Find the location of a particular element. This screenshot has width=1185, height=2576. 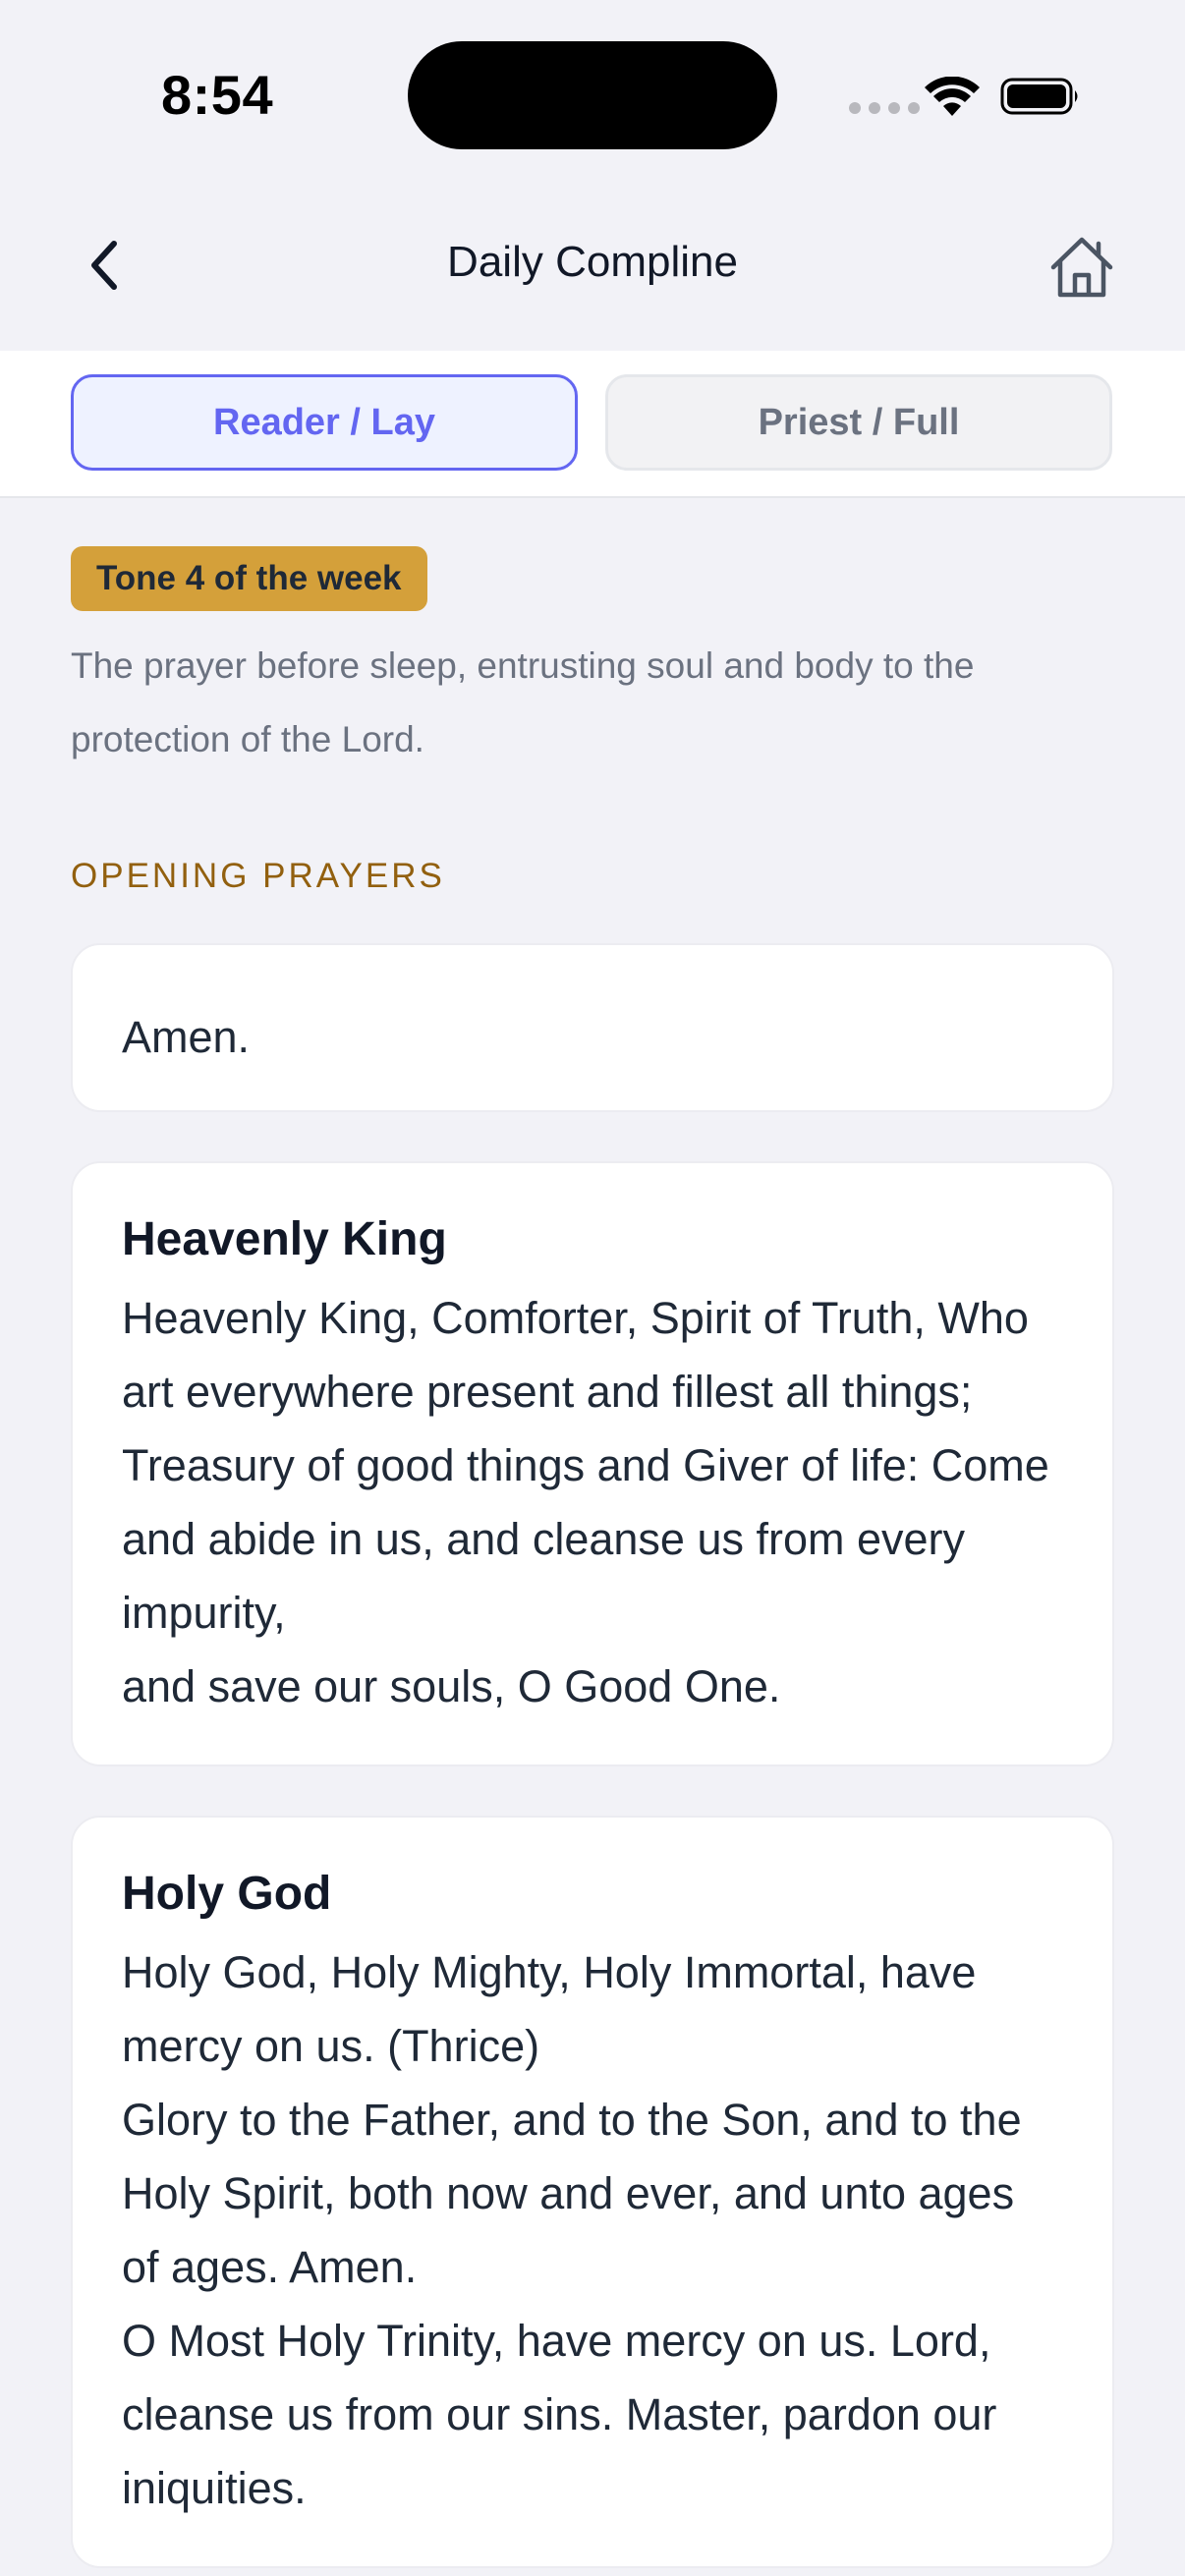

status-time: 8:54 is located at coordinates (217, 95).